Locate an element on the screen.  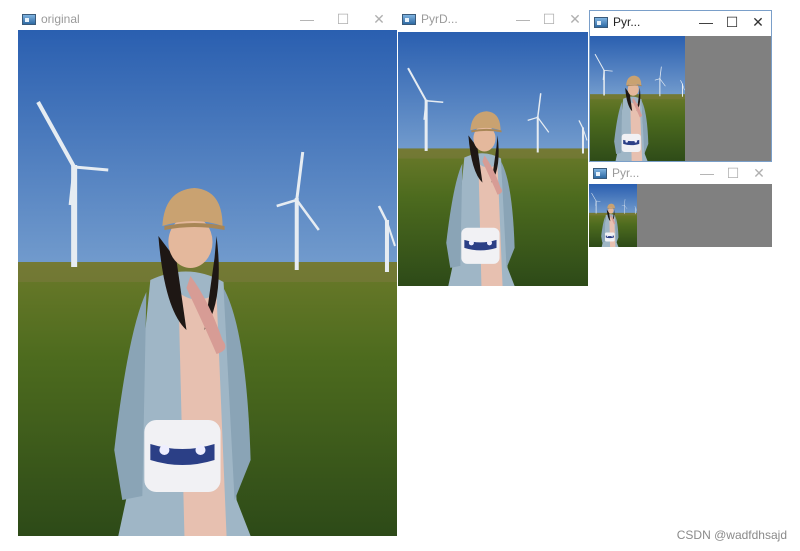
window-pyr-level-3: Pyr... — ☐ ✕ is located at coordinates (680, 204).